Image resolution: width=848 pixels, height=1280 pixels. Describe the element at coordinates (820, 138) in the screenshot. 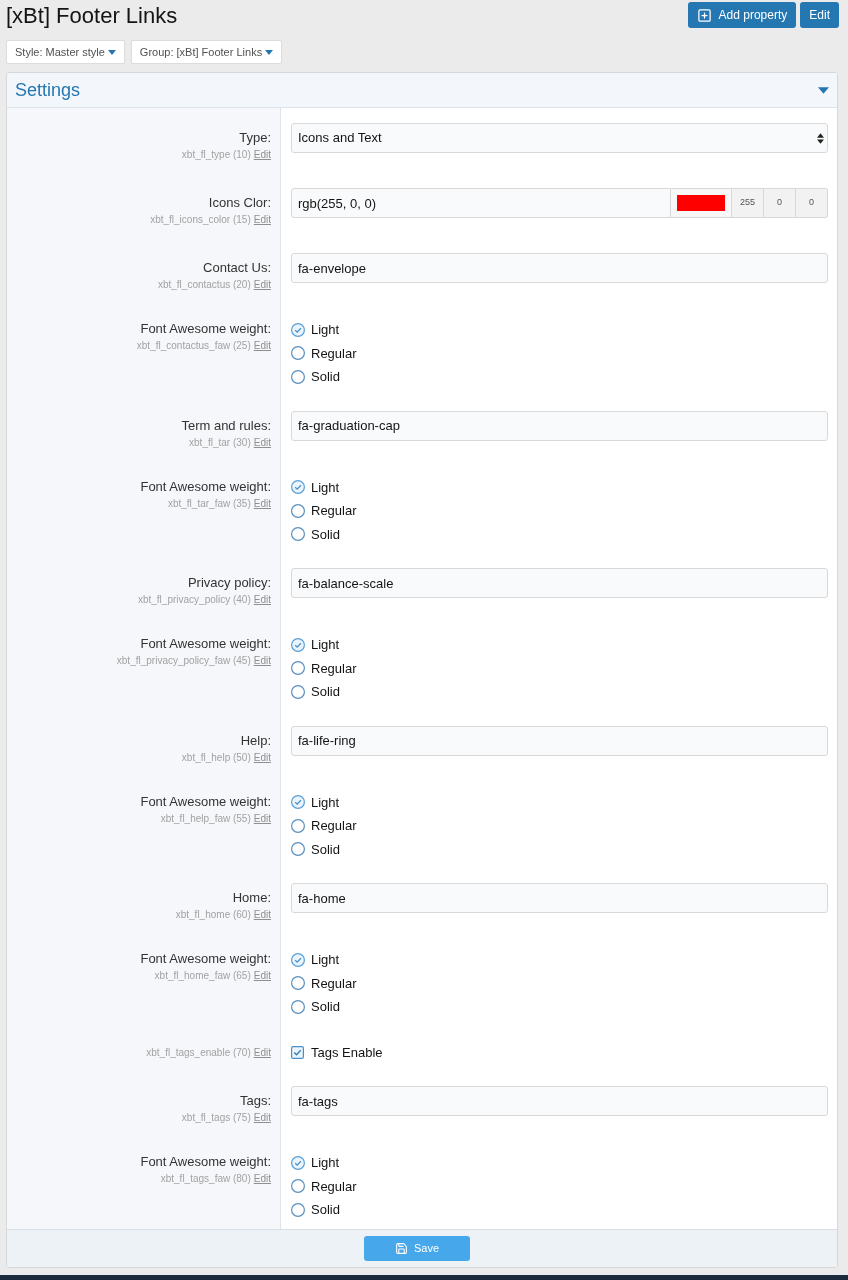

I see `up-down-caret-icon` at that location.